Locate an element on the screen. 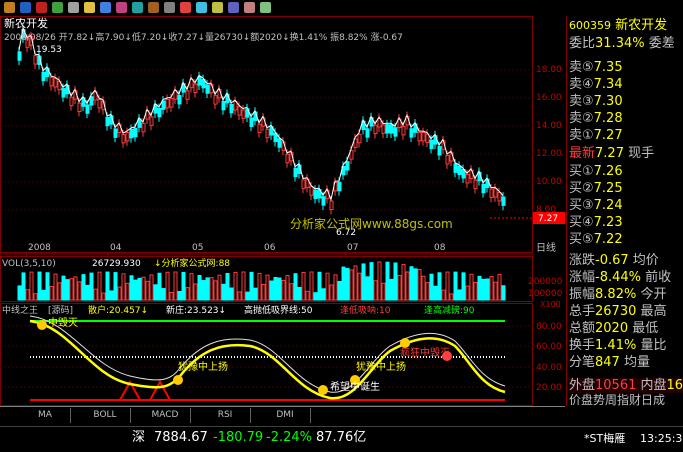 This screenshot has height=452, width=683. tab-dmi: DMI is located at coordinates (285, 415).